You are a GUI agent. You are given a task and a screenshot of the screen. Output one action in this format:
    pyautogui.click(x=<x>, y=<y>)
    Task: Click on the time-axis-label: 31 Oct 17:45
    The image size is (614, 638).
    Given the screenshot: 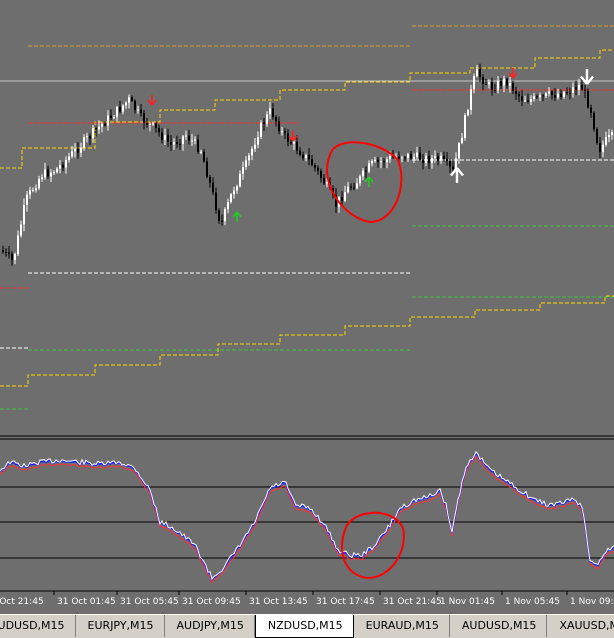 What is the action you would take?
    pyautogui.click(x=345, y=602)
    